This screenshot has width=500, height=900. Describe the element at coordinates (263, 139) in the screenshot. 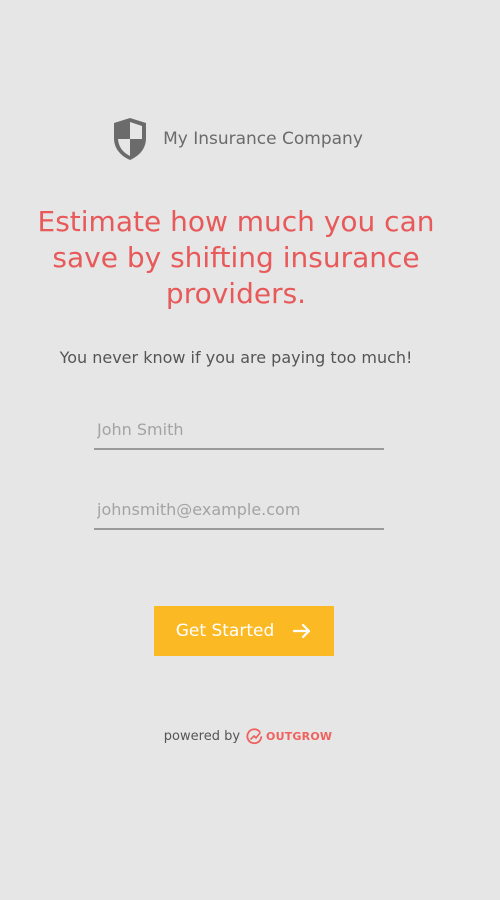

I see `company-name: My Insurance Company` at that location.